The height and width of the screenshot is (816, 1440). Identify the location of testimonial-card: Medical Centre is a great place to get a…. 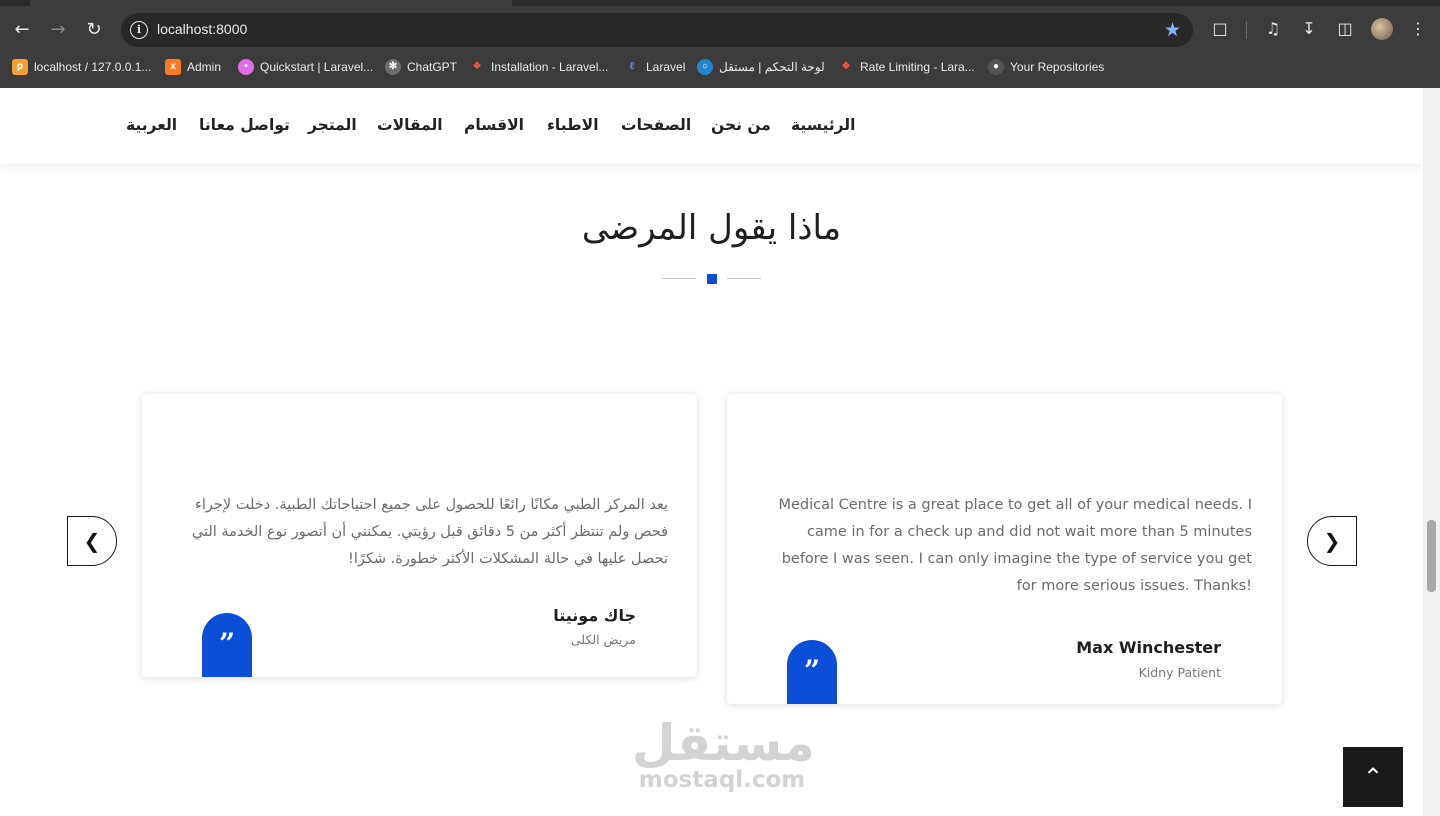
(1004, 549).